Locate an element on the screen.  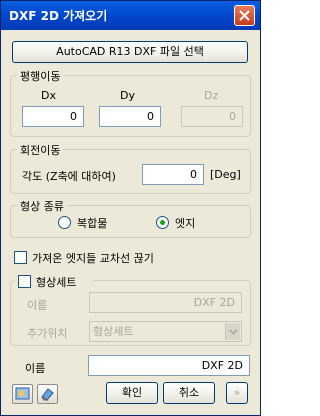
expand-button: » is located at coordinates (237, 393).